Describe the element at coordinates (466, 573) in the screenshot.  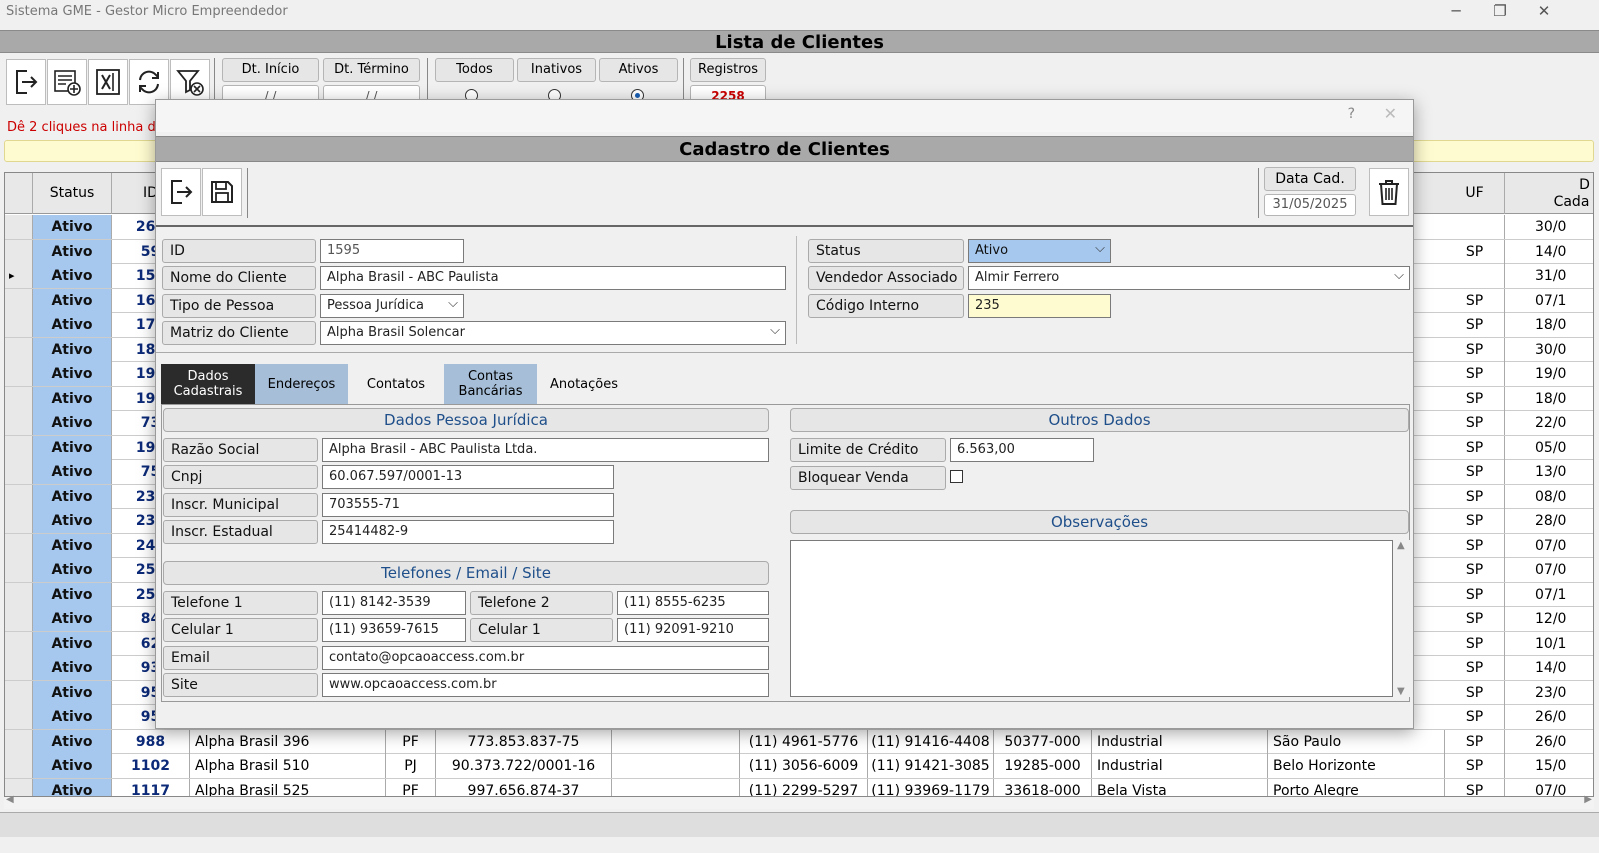
I see `section-telefones: Telefones / Email / Site` at that location.